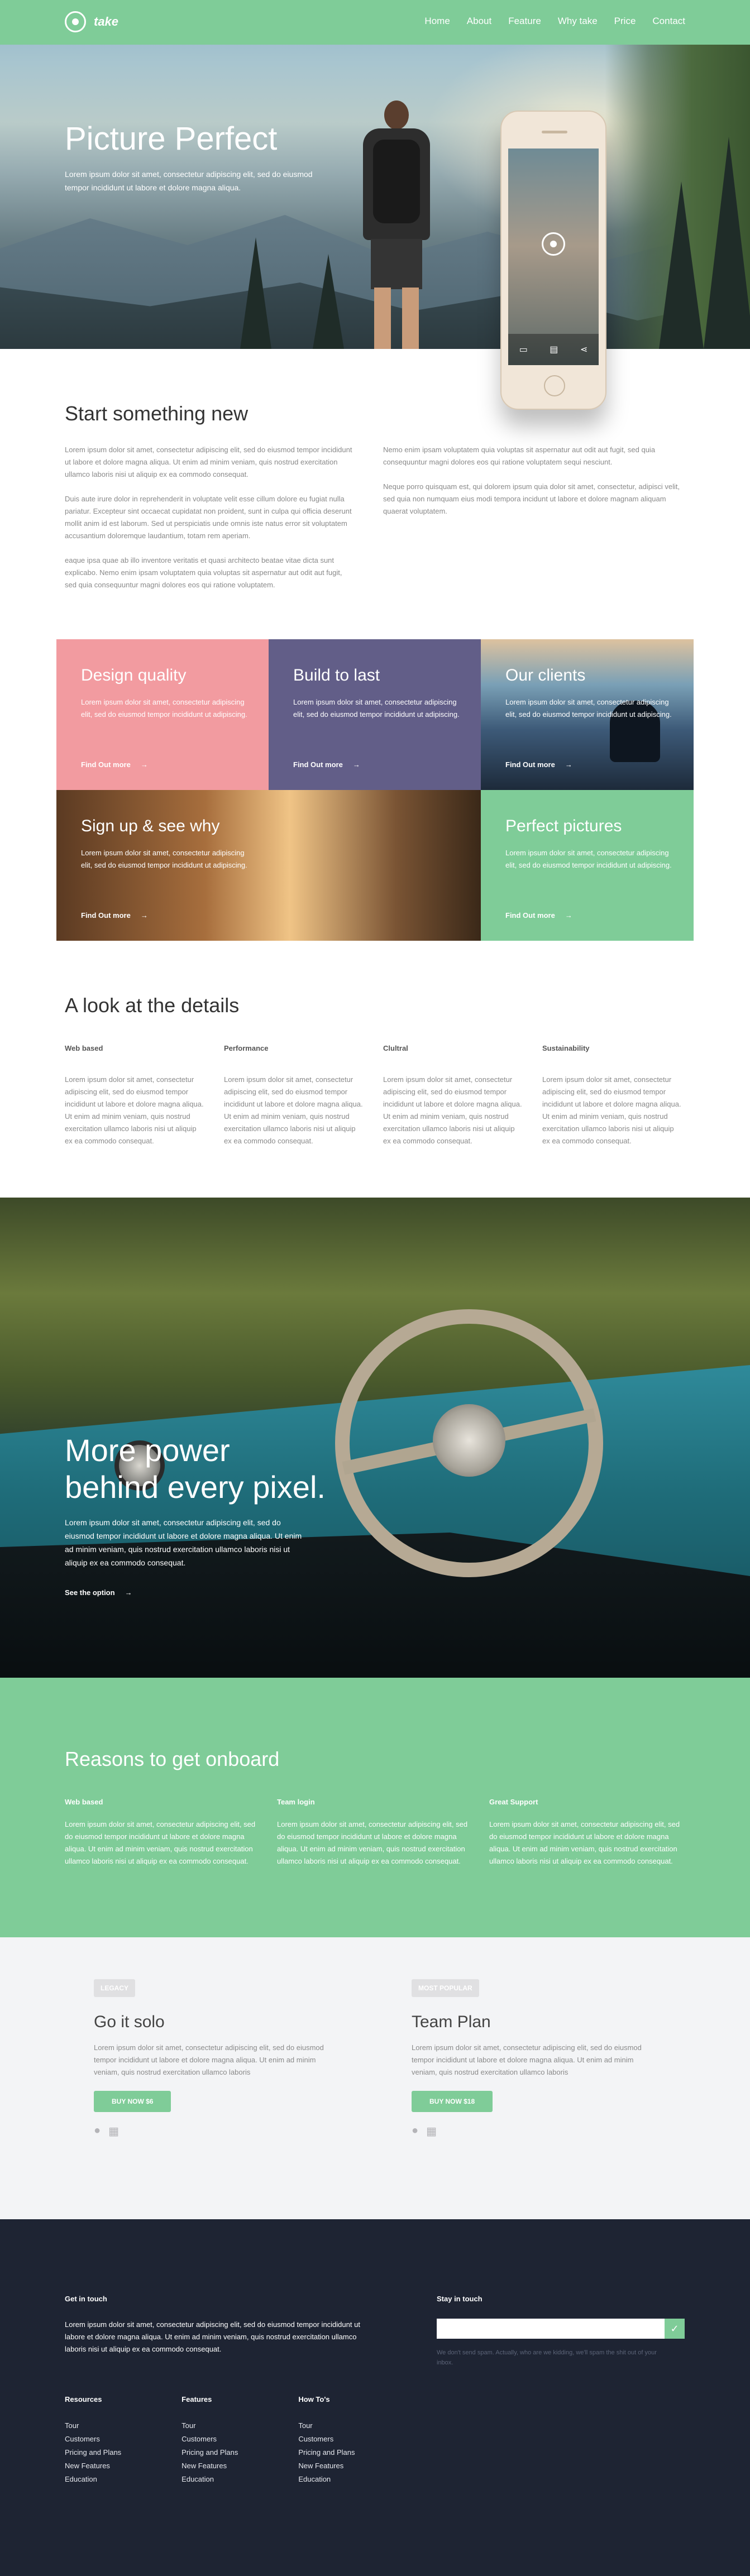 Image resolution: width=750 pixels, height=2576 pixels. What do you see at coordinates (445, 1988) in the screenshot?
I see `plan-badge: MOST POPULAR` at bounding box center [445, 1988].